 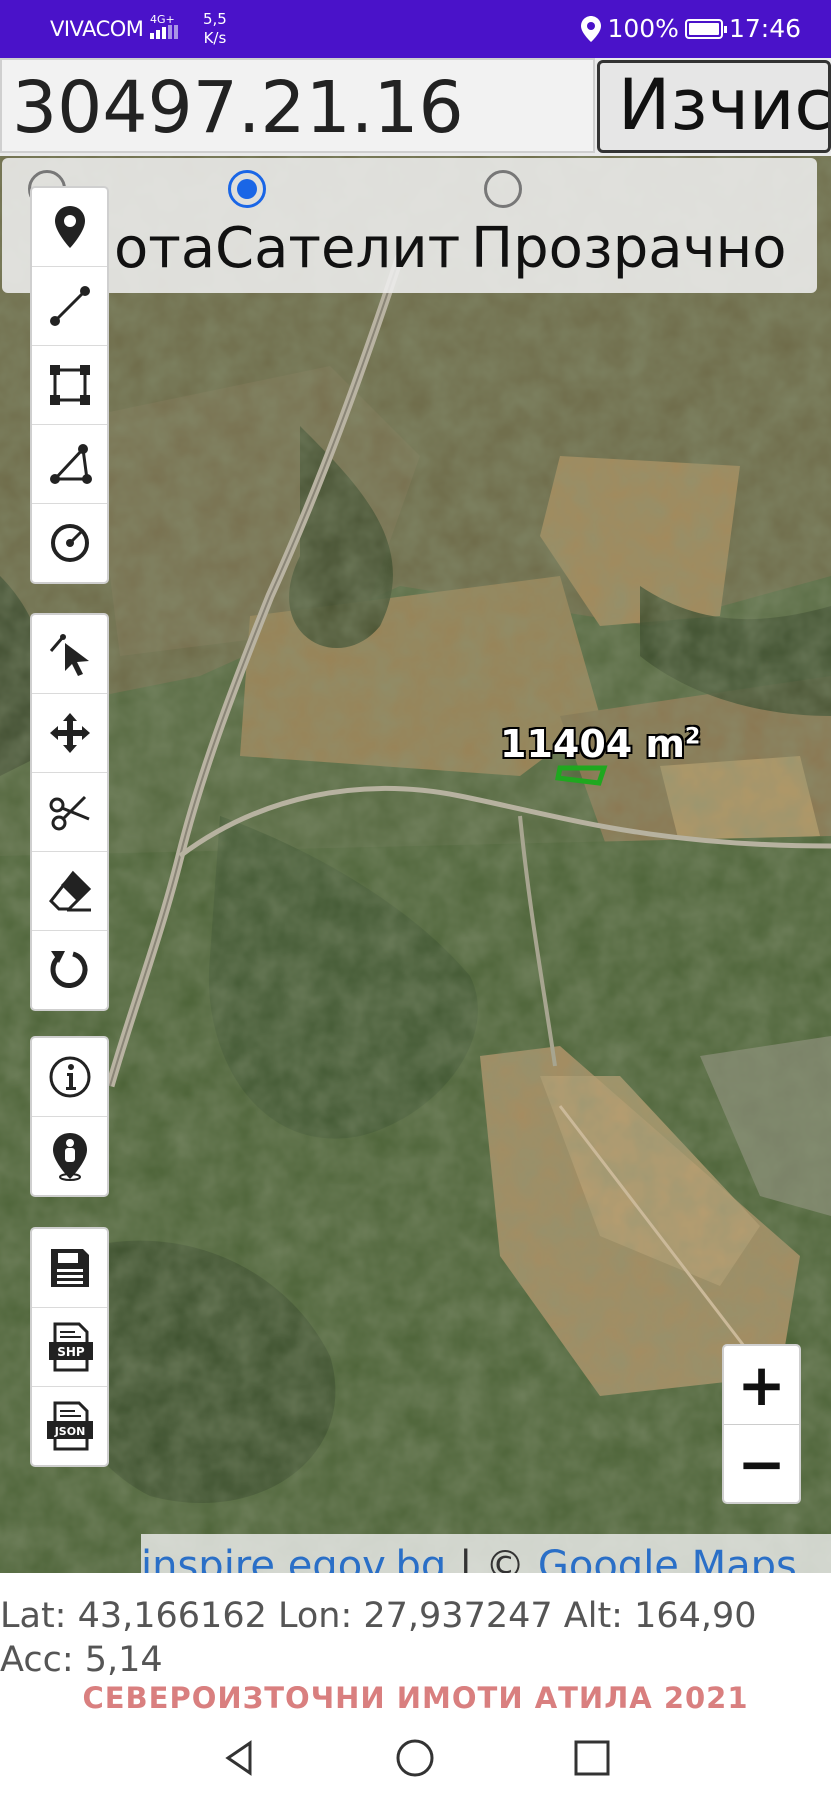 What do you see at coordinates (629, 248) in the screenshot?
I see `radio-transparent-label: Прозрачно` at bounding box center [629, 248].